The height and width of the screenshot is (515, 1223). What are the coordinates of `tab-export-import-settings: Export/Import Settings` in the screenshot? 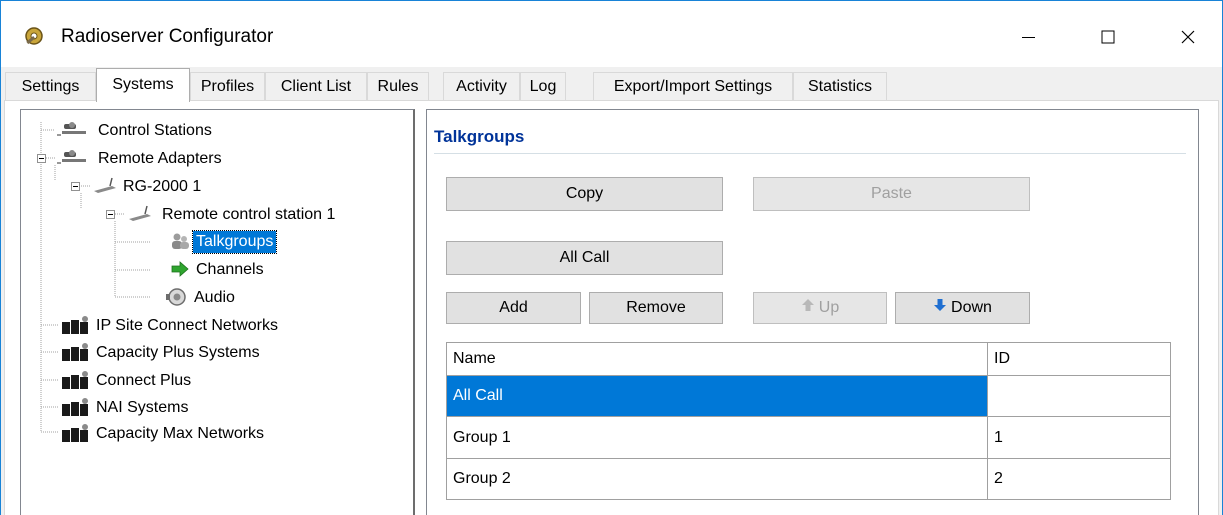 It's located at (693, 86).